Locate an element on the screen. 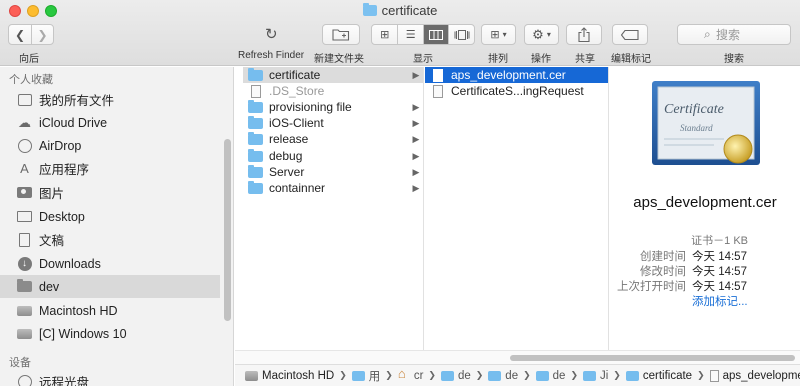 The height and width of the screenshot is (386, 800). path-item-macintosh-hd: Macintosh HD is located at coordinates (289, 376).